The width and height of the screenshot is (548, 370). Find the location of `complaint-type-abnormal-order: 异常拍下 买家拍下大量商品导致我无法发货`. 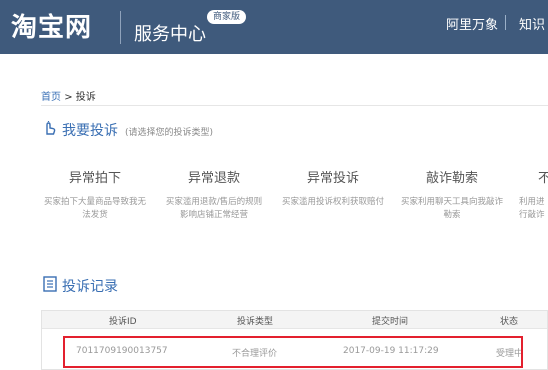

complaint-type-abnormal-order: 异常拍下 买家拍下大量商品导致我无法发货 is located at coordinates (95, 194).